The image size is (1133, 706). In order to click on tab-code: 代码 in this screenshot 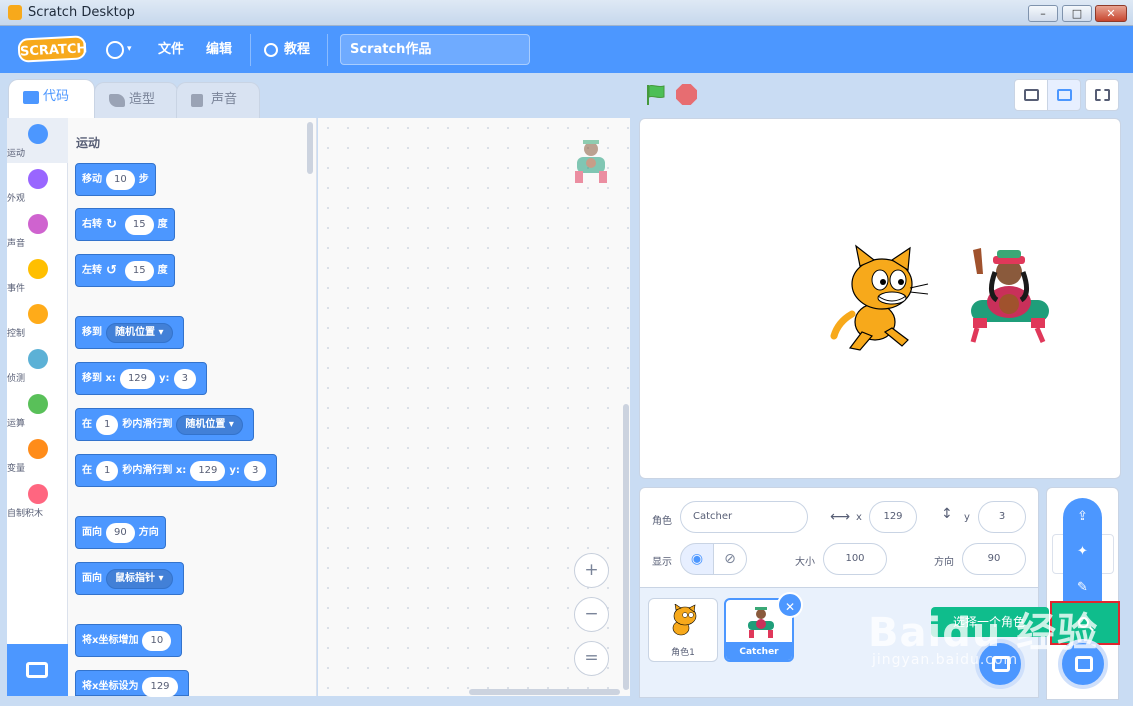, I will do `click(51, 99)`.